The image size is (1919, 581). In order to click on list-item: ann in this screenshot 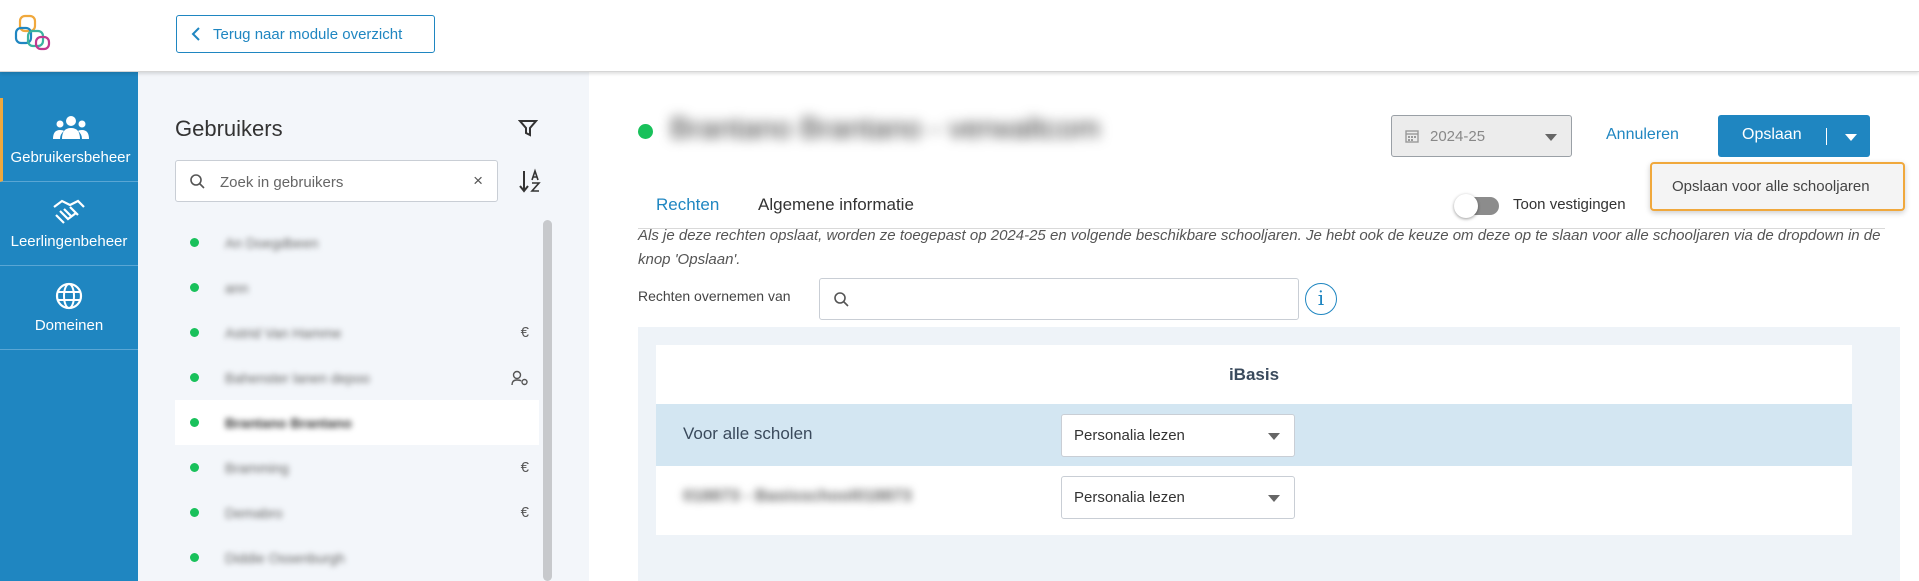, I will do `click(357, 287)`.